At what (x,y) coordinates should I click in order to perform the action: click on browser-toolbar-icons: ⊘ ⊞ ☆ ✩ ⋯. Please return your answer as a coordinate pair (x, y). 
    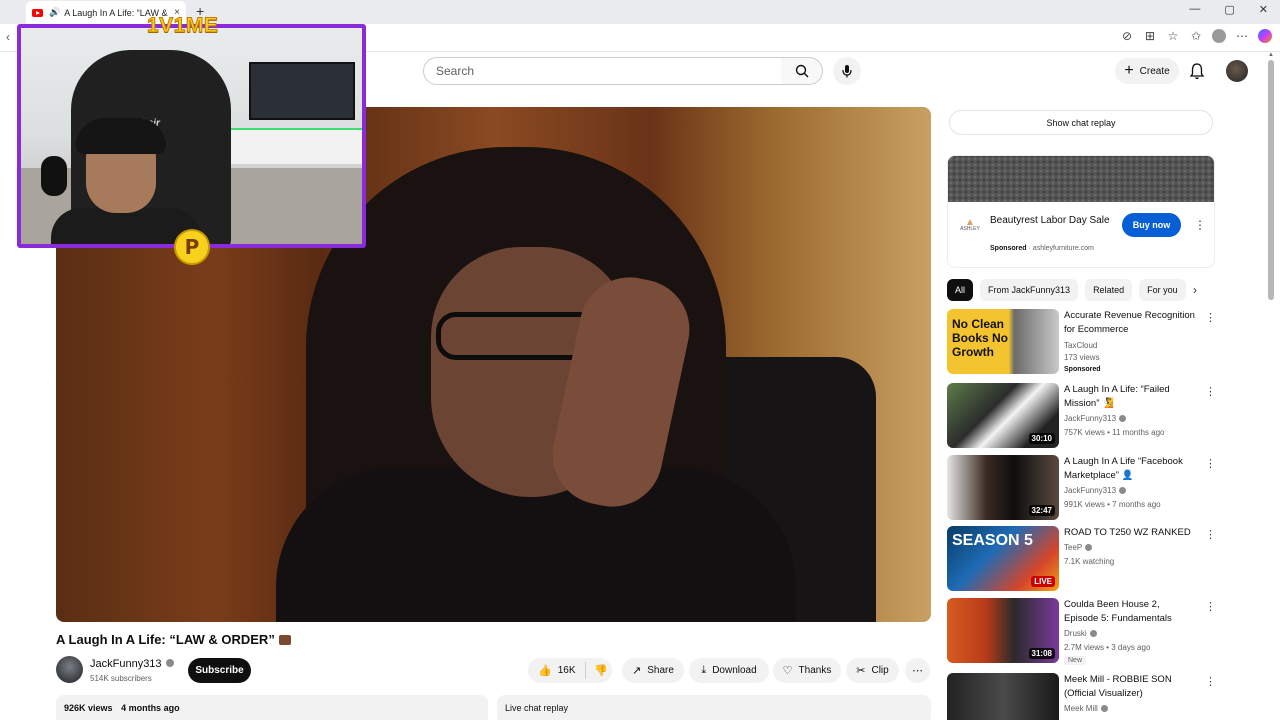
    Looking at the image, I should click on (1196, 36).